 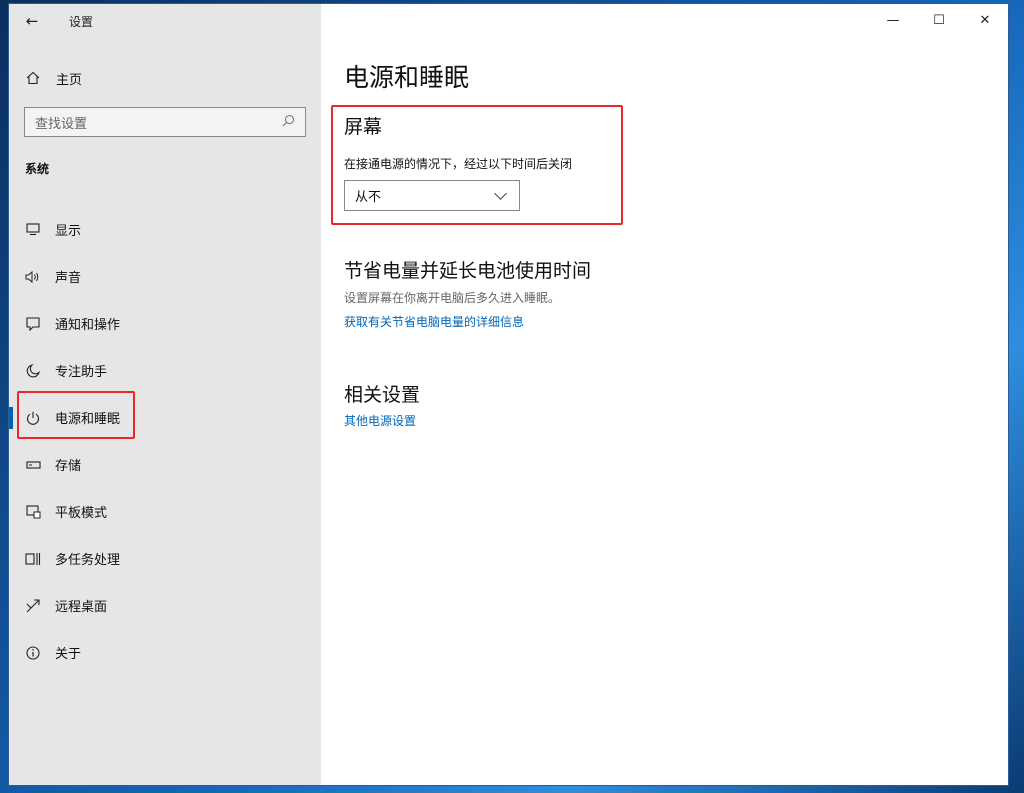 What do you see at coordinates (33, 465) in the screenshot?
I see `storage-icon` at bounding box center [33, 465].